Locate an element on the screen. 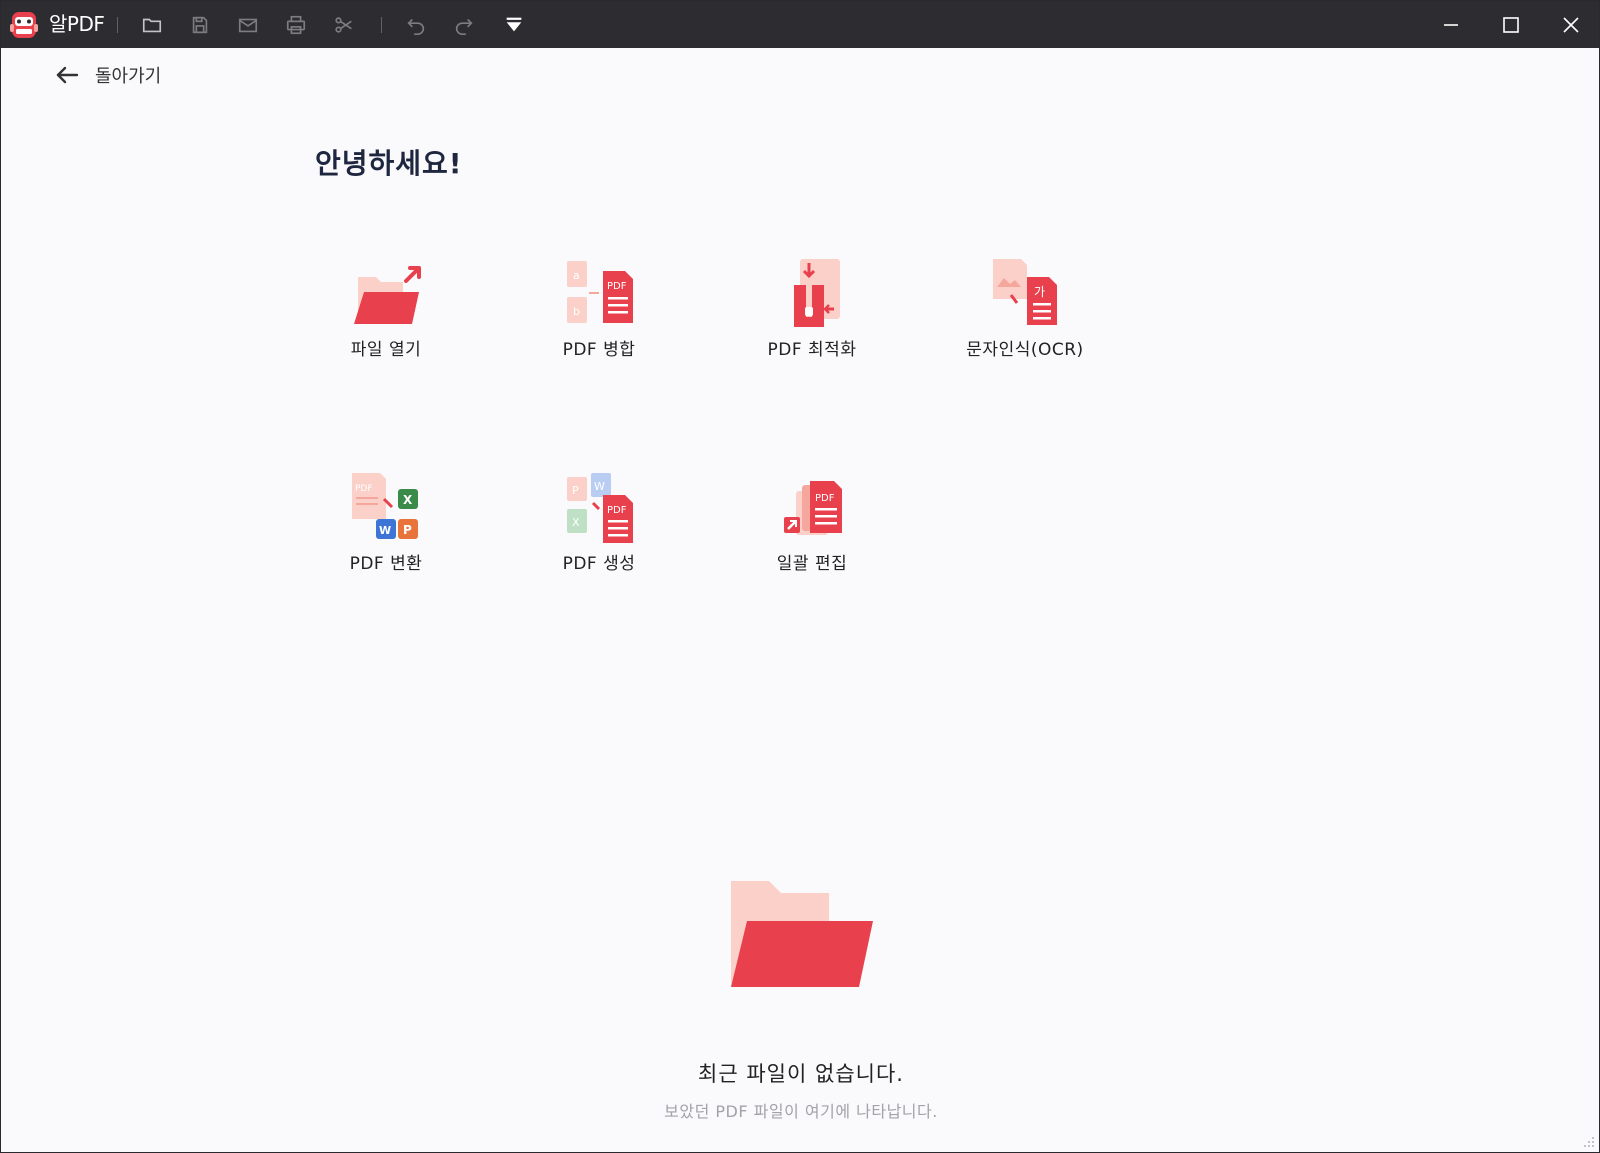 Image resolution: width=1600 pixels, height=1153 pixels. back-button: 돌아가기 is located at coordinates (107, 75).